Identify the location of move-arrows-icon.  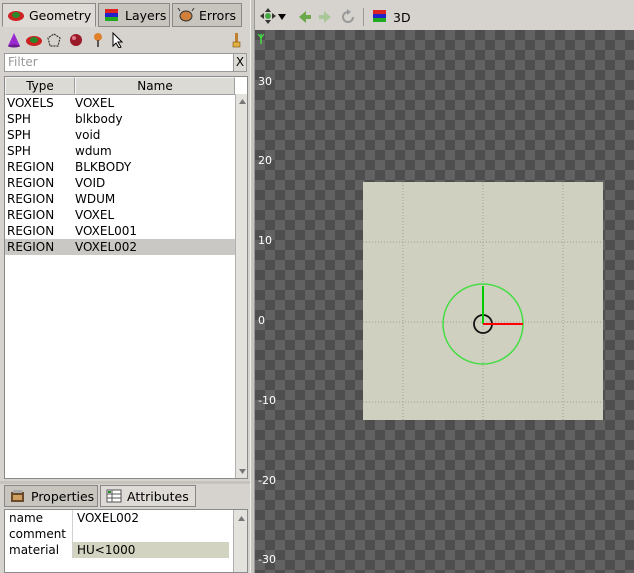
(268, 17).